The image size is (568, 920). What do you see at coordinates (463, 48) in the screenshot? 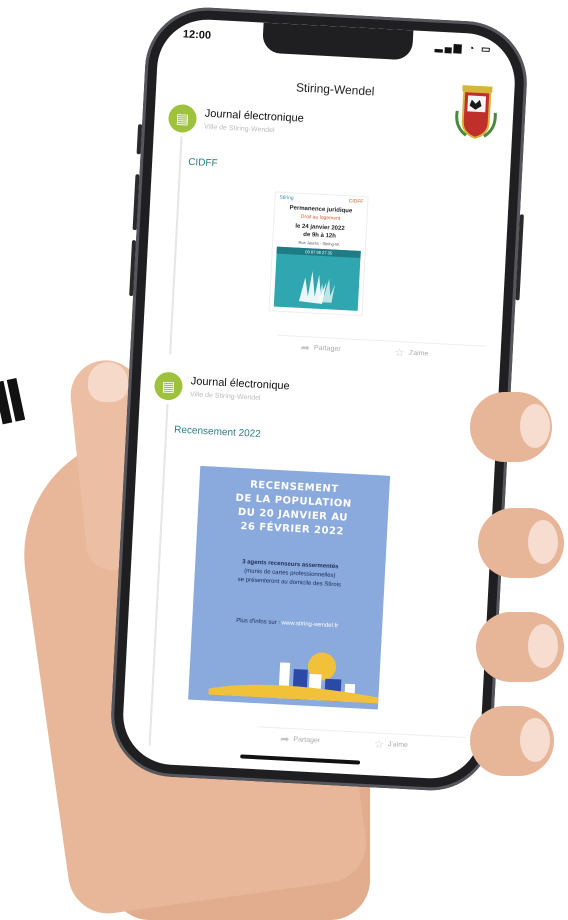
I see `status-indicators-icon: ▂▄▆ ◔ ▭` at bounding box center [463, 48].